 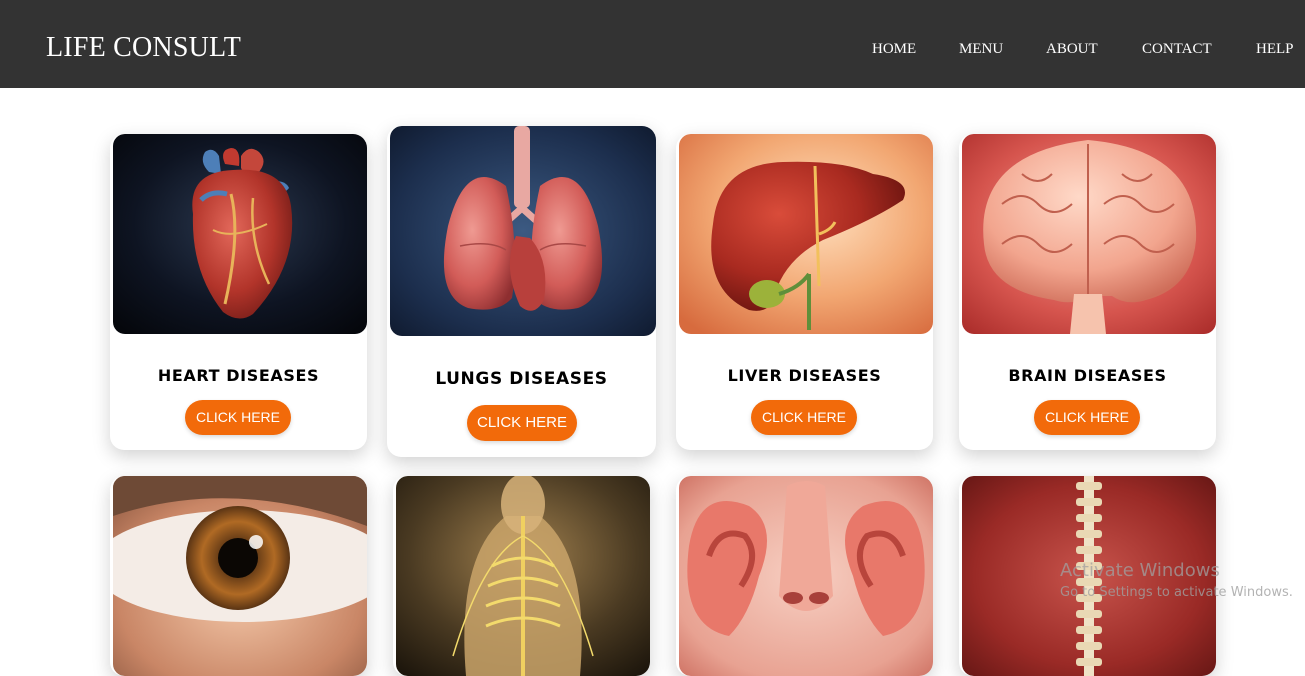 I want to click on card-title: HEART DISEASES, so click(x=238, y=375).